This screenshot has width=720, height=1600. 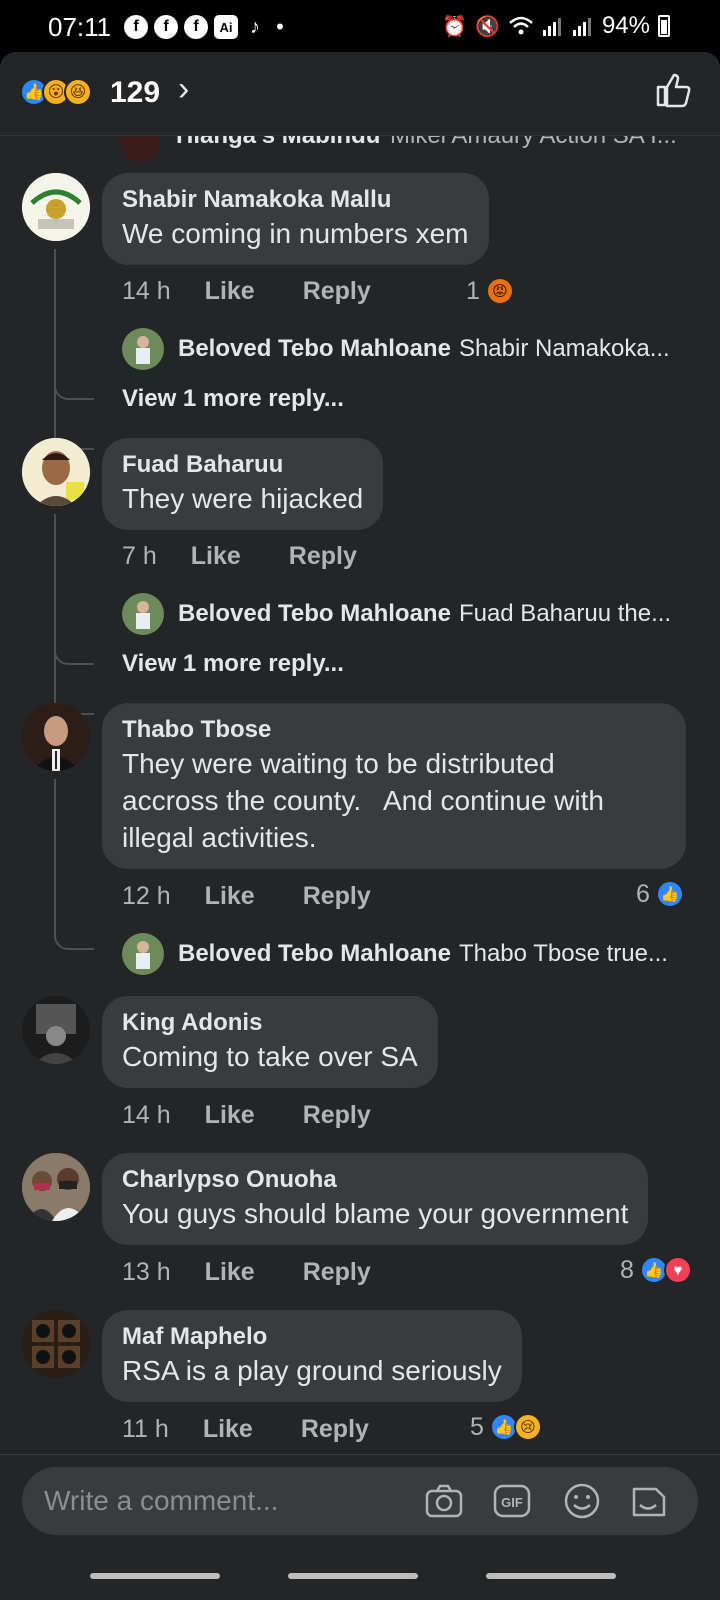 I want to click on comment-text: RSA is a play ground seriously, so click(x=312, y=1370).